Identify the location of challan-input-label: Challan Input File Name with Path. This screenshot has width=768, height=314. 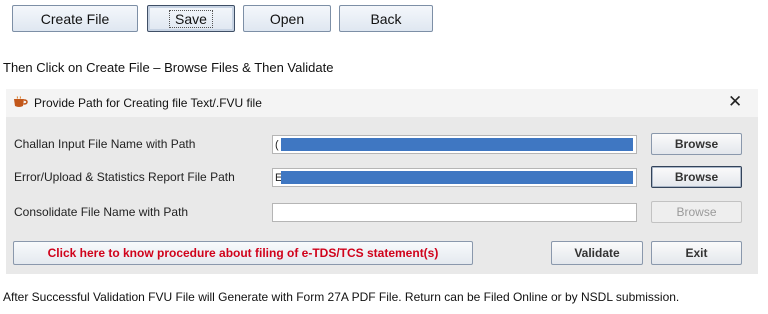
(105, 144).